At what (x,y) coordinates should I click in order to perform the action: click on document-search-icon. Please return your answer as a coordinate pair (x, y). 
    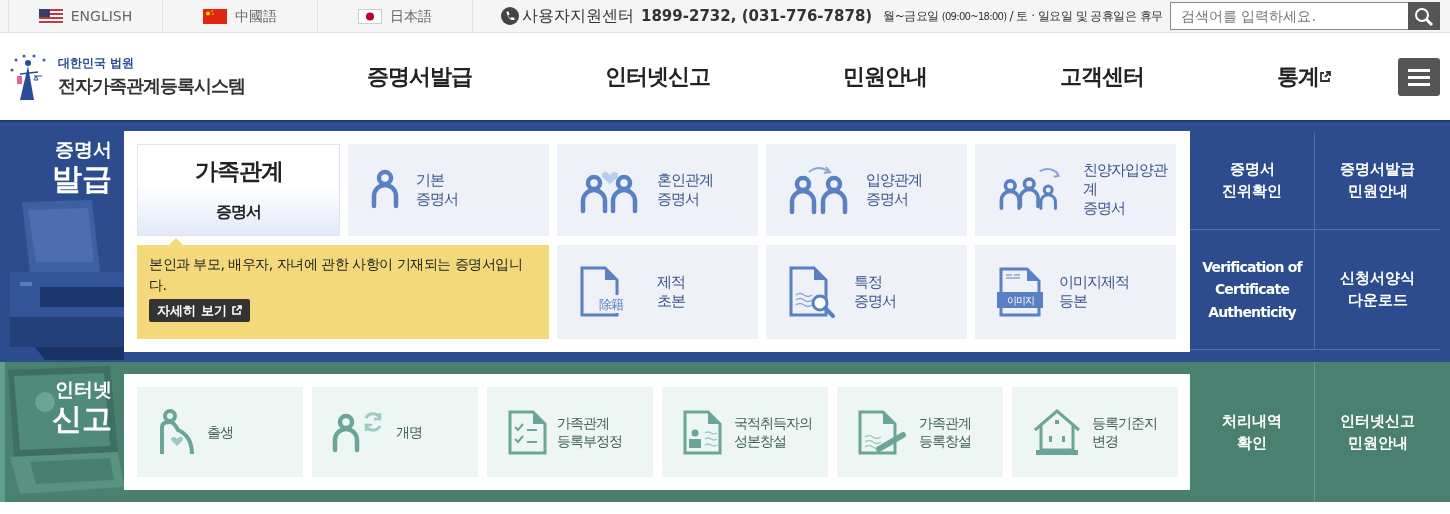
    Looking at the image, I should click on (813, 291).